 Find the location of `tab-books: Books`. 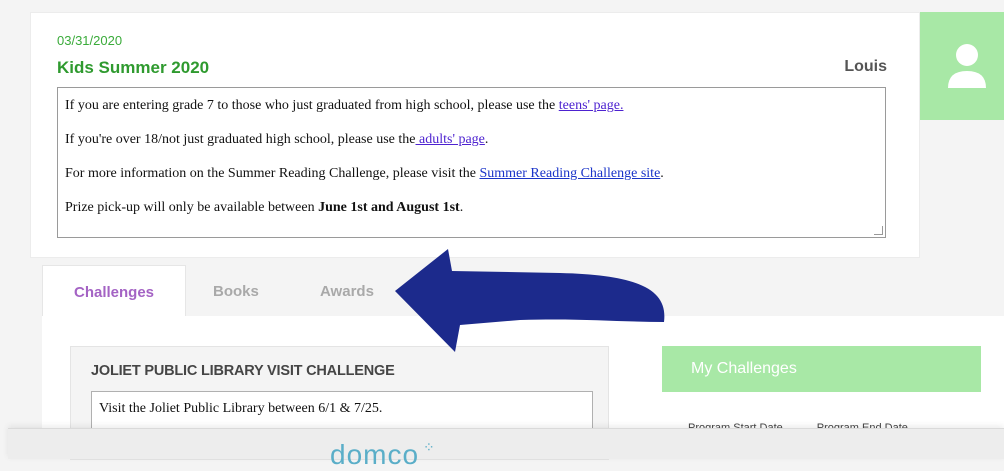

tab-books: Books is located at coordinates (236, 291).